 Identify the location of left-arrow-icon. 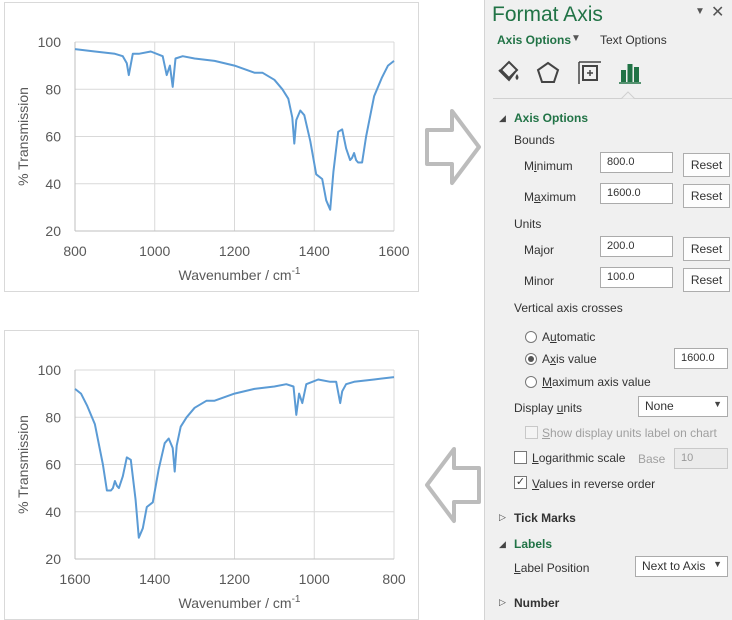
(453, 485).